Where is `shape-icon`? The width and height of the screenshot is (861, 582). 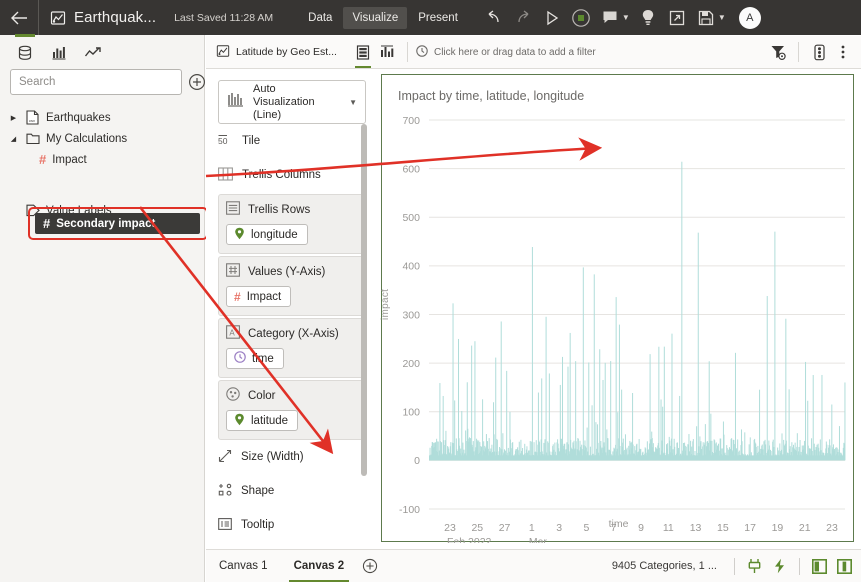
shape-icon is located at coordinates (225, 491).